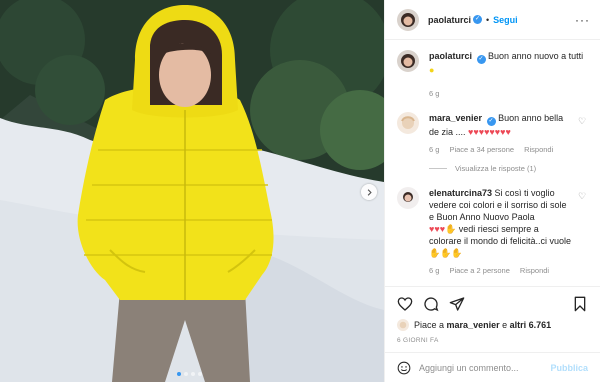 Image resolution: width=600 pixels, height=382 pixels. I want to click on liked-by-rest: altri 6.761, so click(531, 325).